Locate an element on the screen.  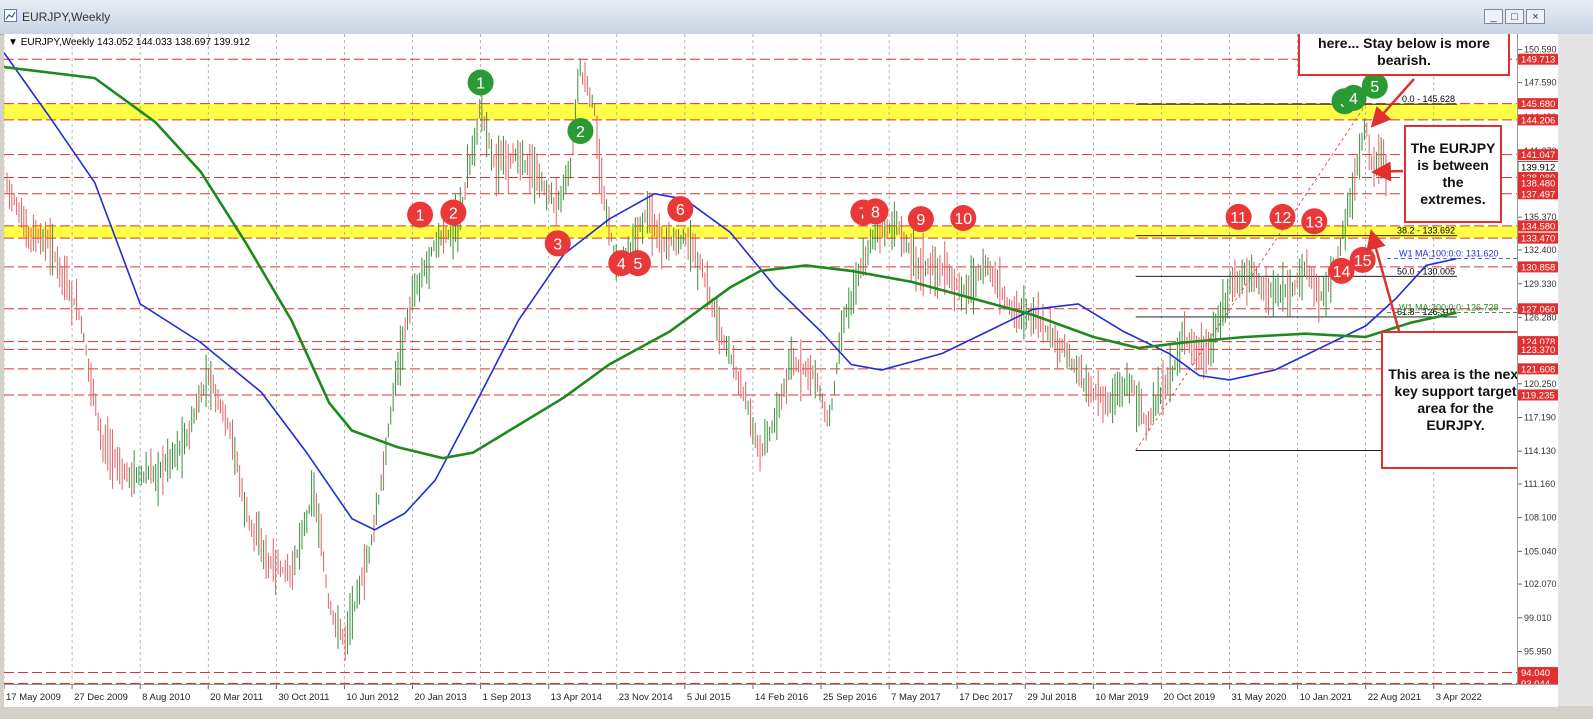
time-tick-label: 30 Oct 2011 is located at coordinates (303, 697).